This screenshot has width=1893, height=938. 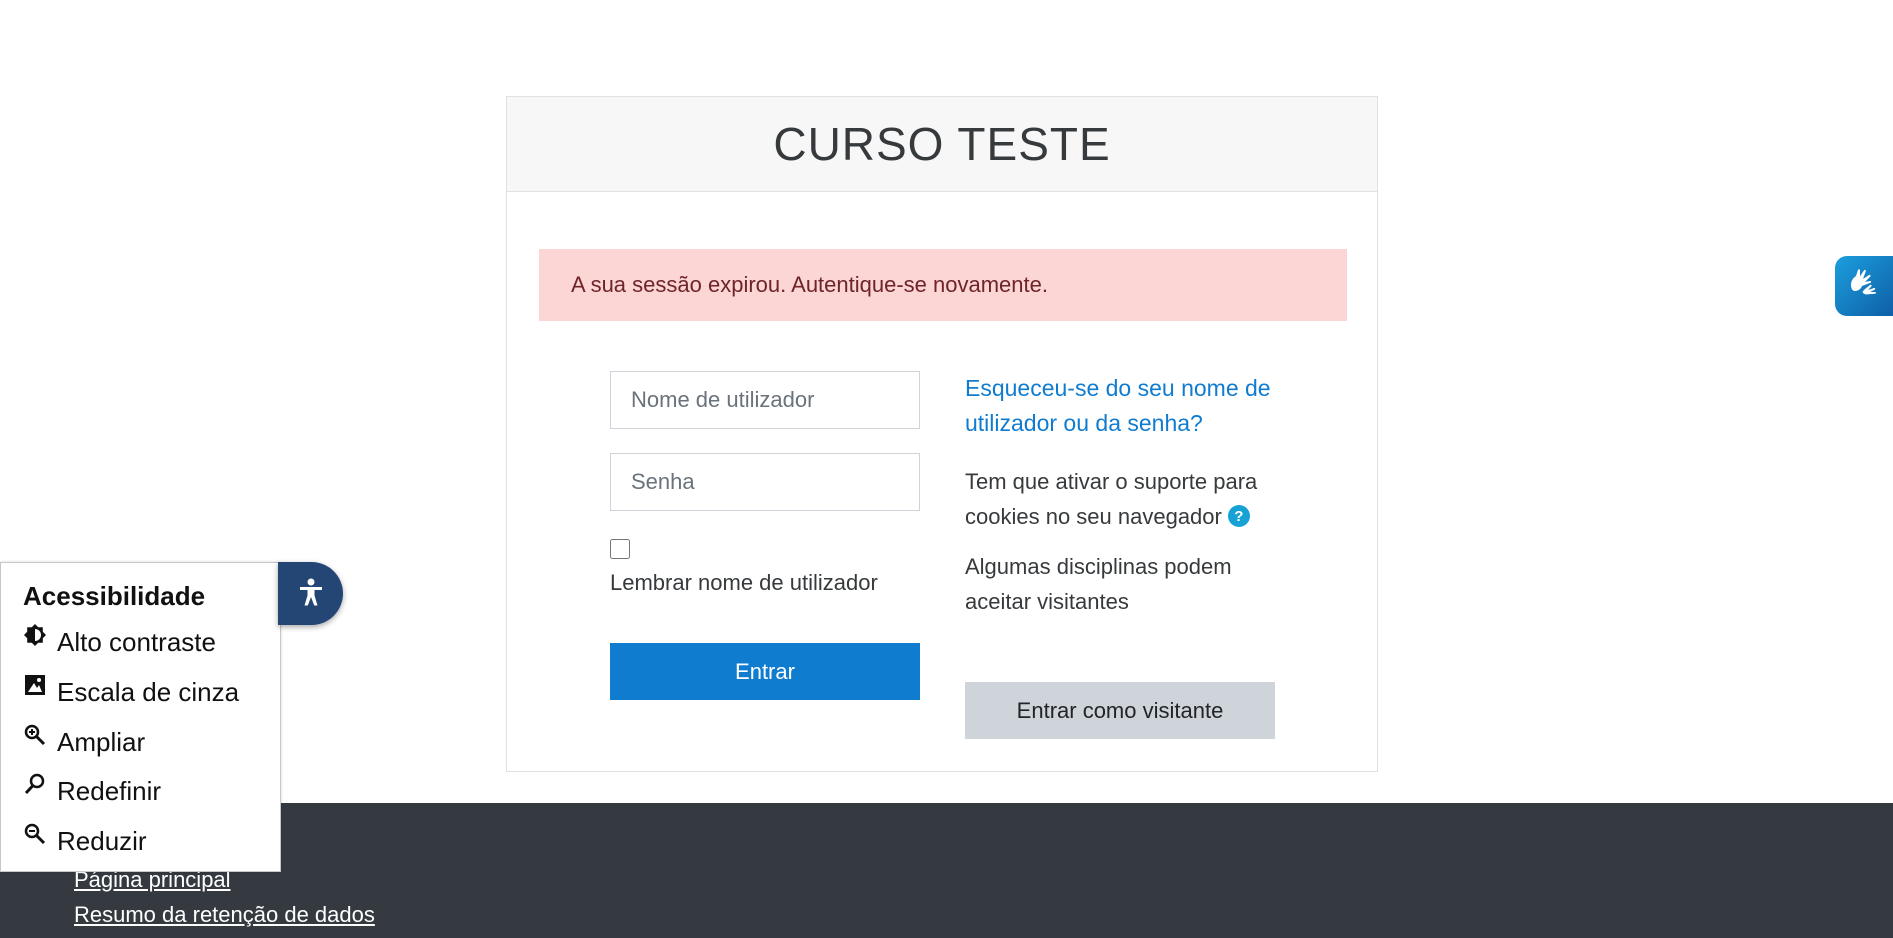 I want to click on remember-username-label: Lembrar nome de utilizador, so click(x=744, y=582).